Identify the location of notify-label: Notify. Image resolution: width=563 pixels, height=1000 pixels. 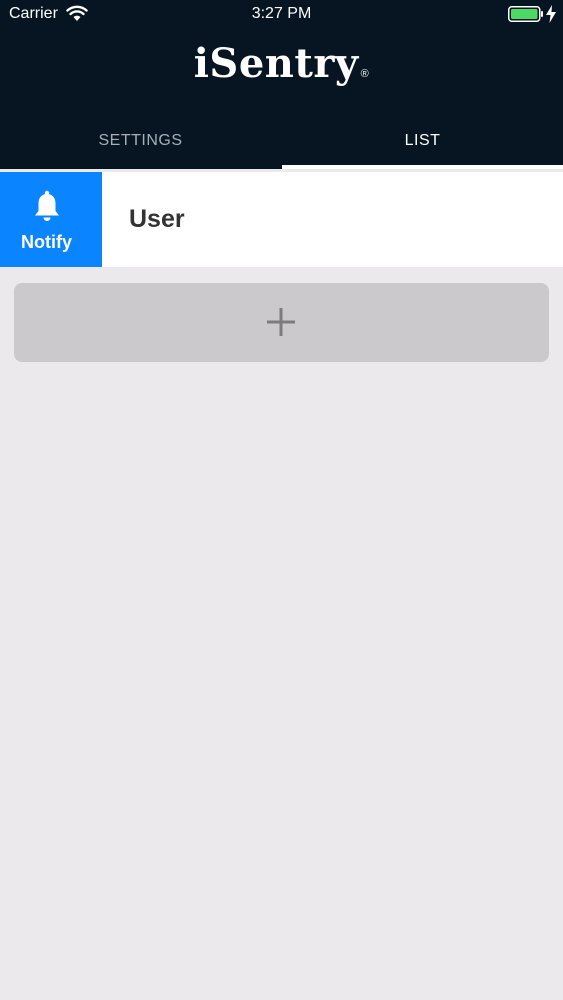
(46, 242).